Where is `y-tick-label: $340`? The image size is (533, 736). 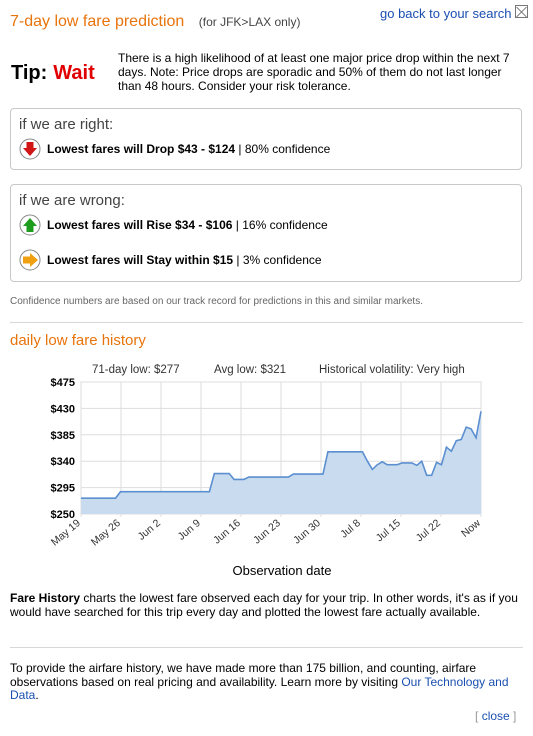
y-tick-label: $340 is located at coordinates (63, 462).